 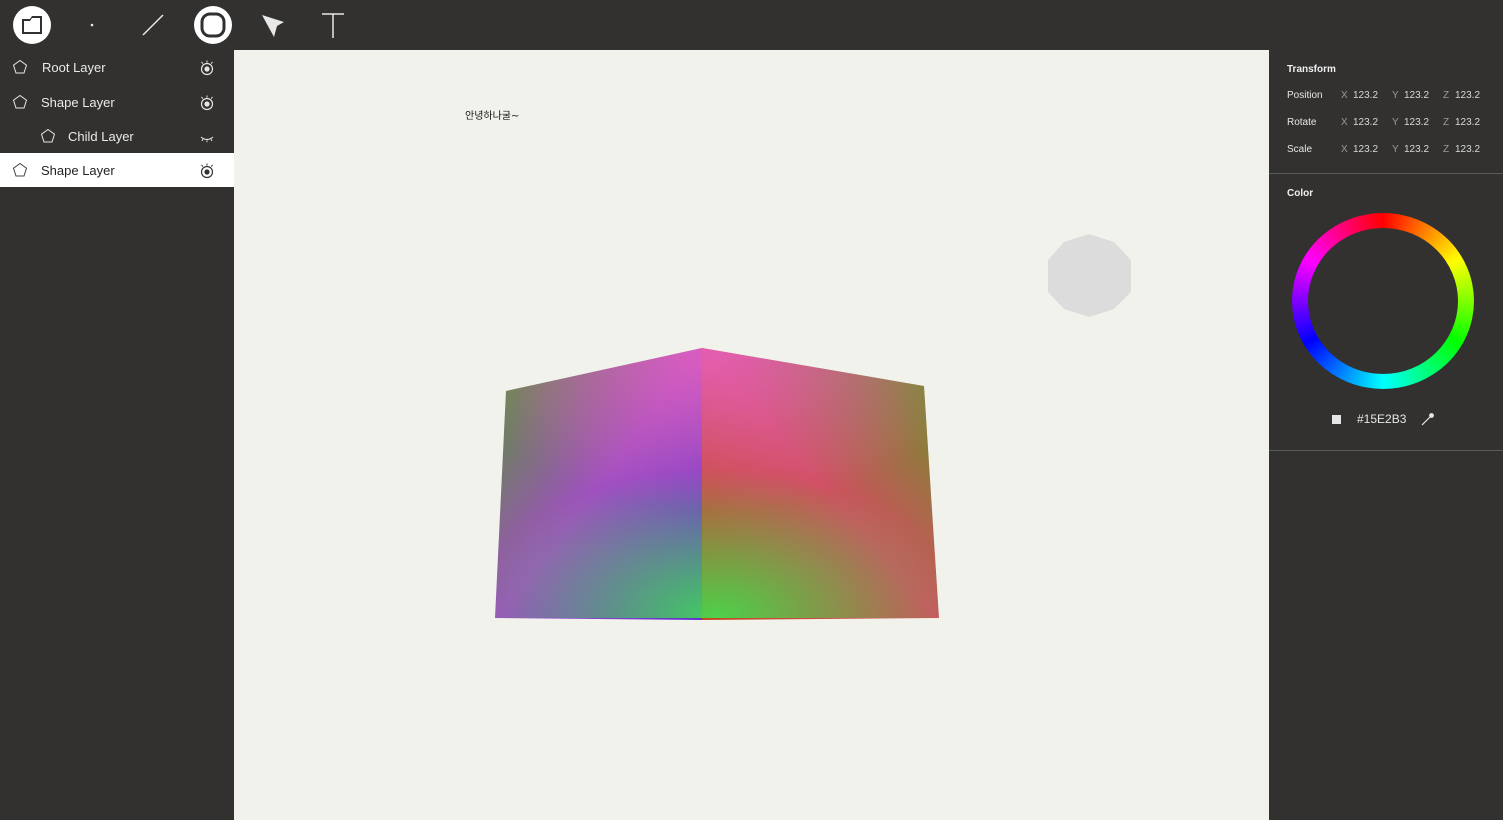 I want to click on position-x-value: 123.2, so click(x=1365, y=95).